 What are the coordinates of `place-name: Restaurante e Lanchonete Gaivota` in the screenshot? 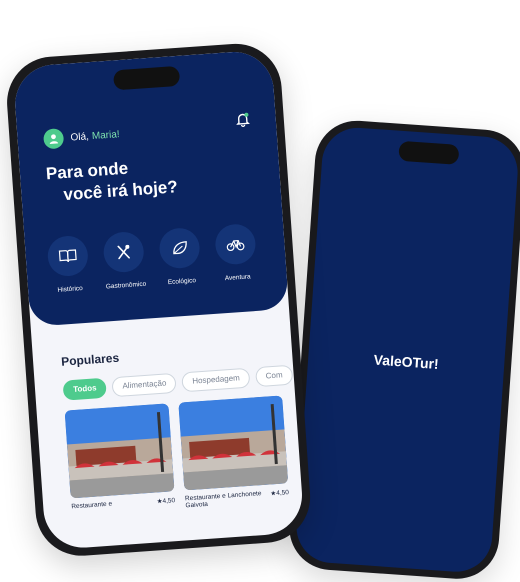 It's located at (223, 500).